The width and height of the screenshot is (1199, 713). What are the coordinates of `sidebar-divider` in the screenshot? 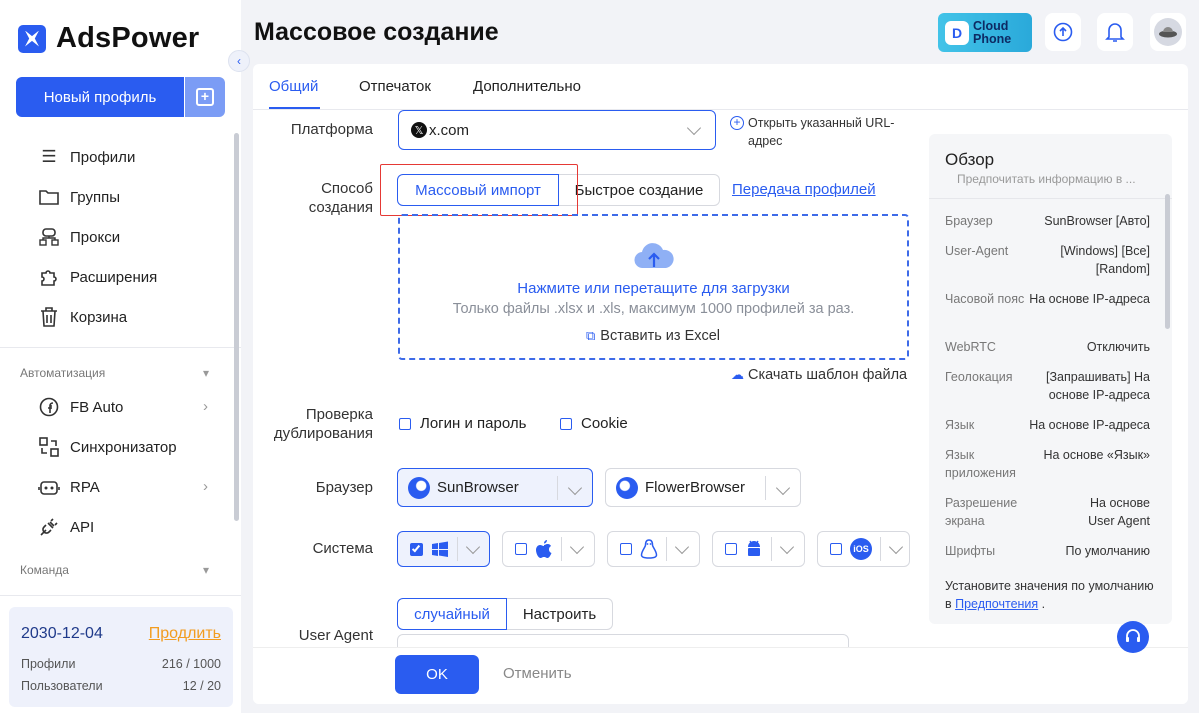 It's located at (120, 595).